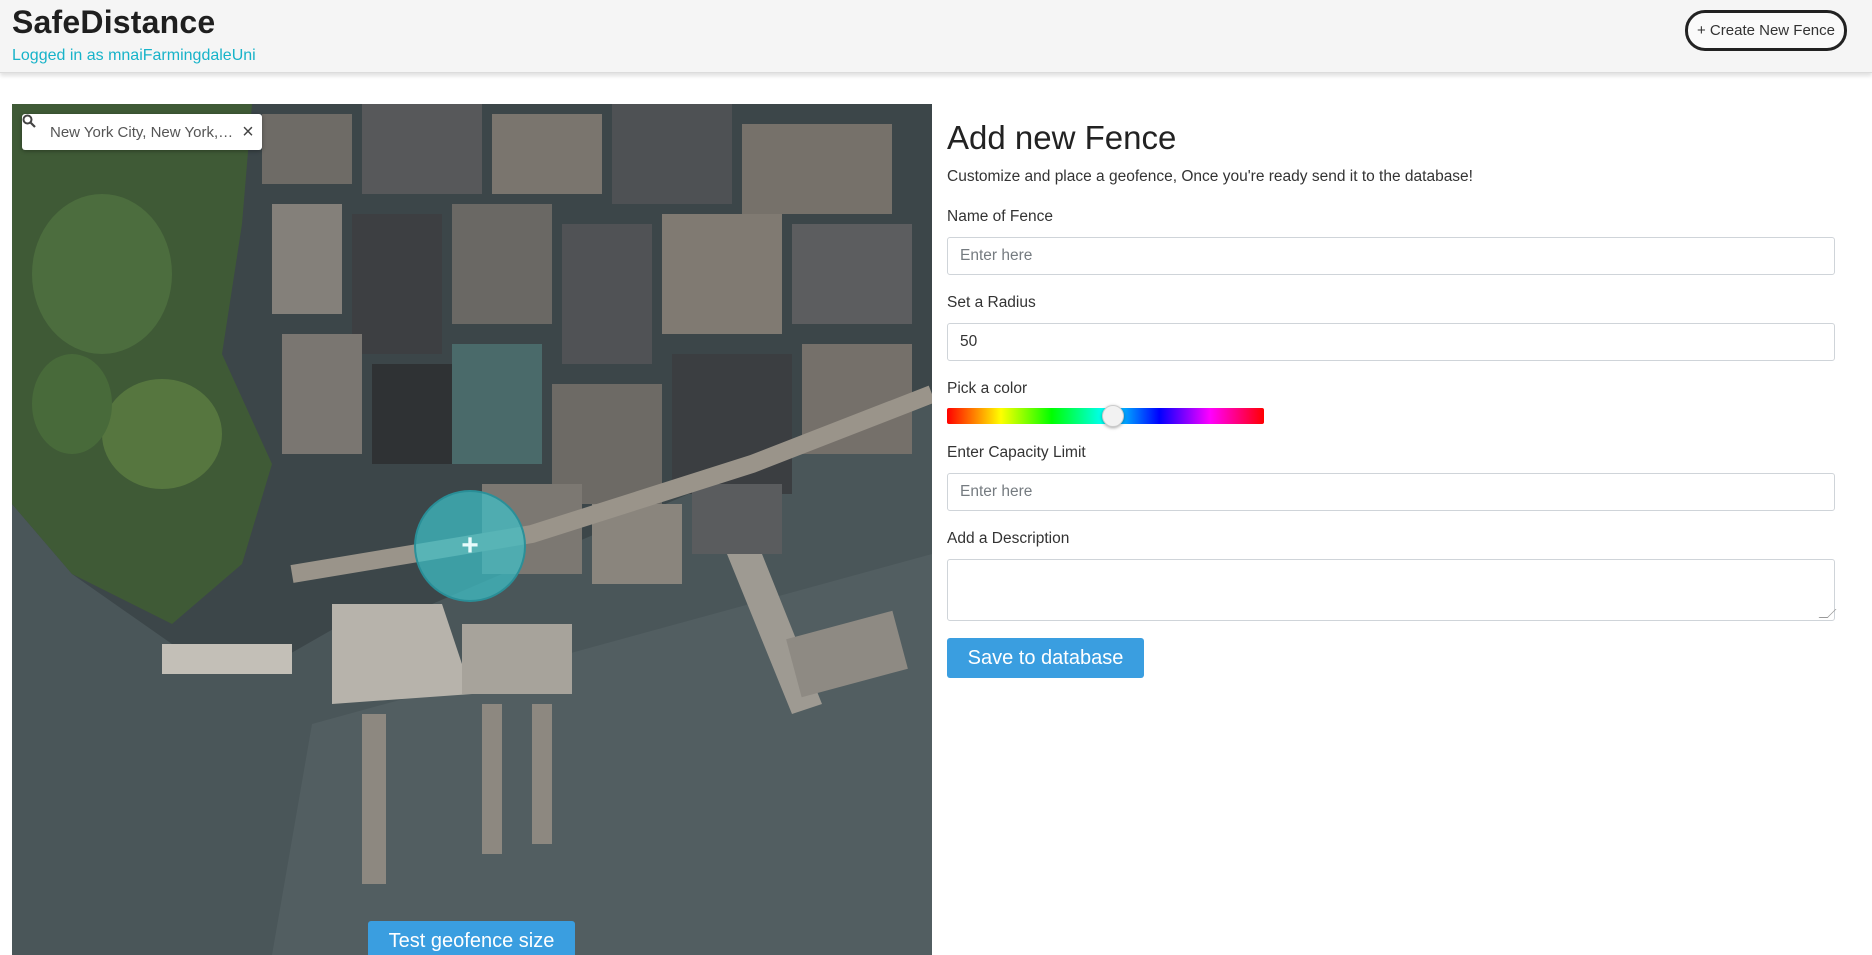 Image resolution: width=1872 pixels, height=955 pixels. What do you see at coordinates (1112, 416) in the screenshot?
I see `color-slider-handle` at bounding box center [1112, 416].